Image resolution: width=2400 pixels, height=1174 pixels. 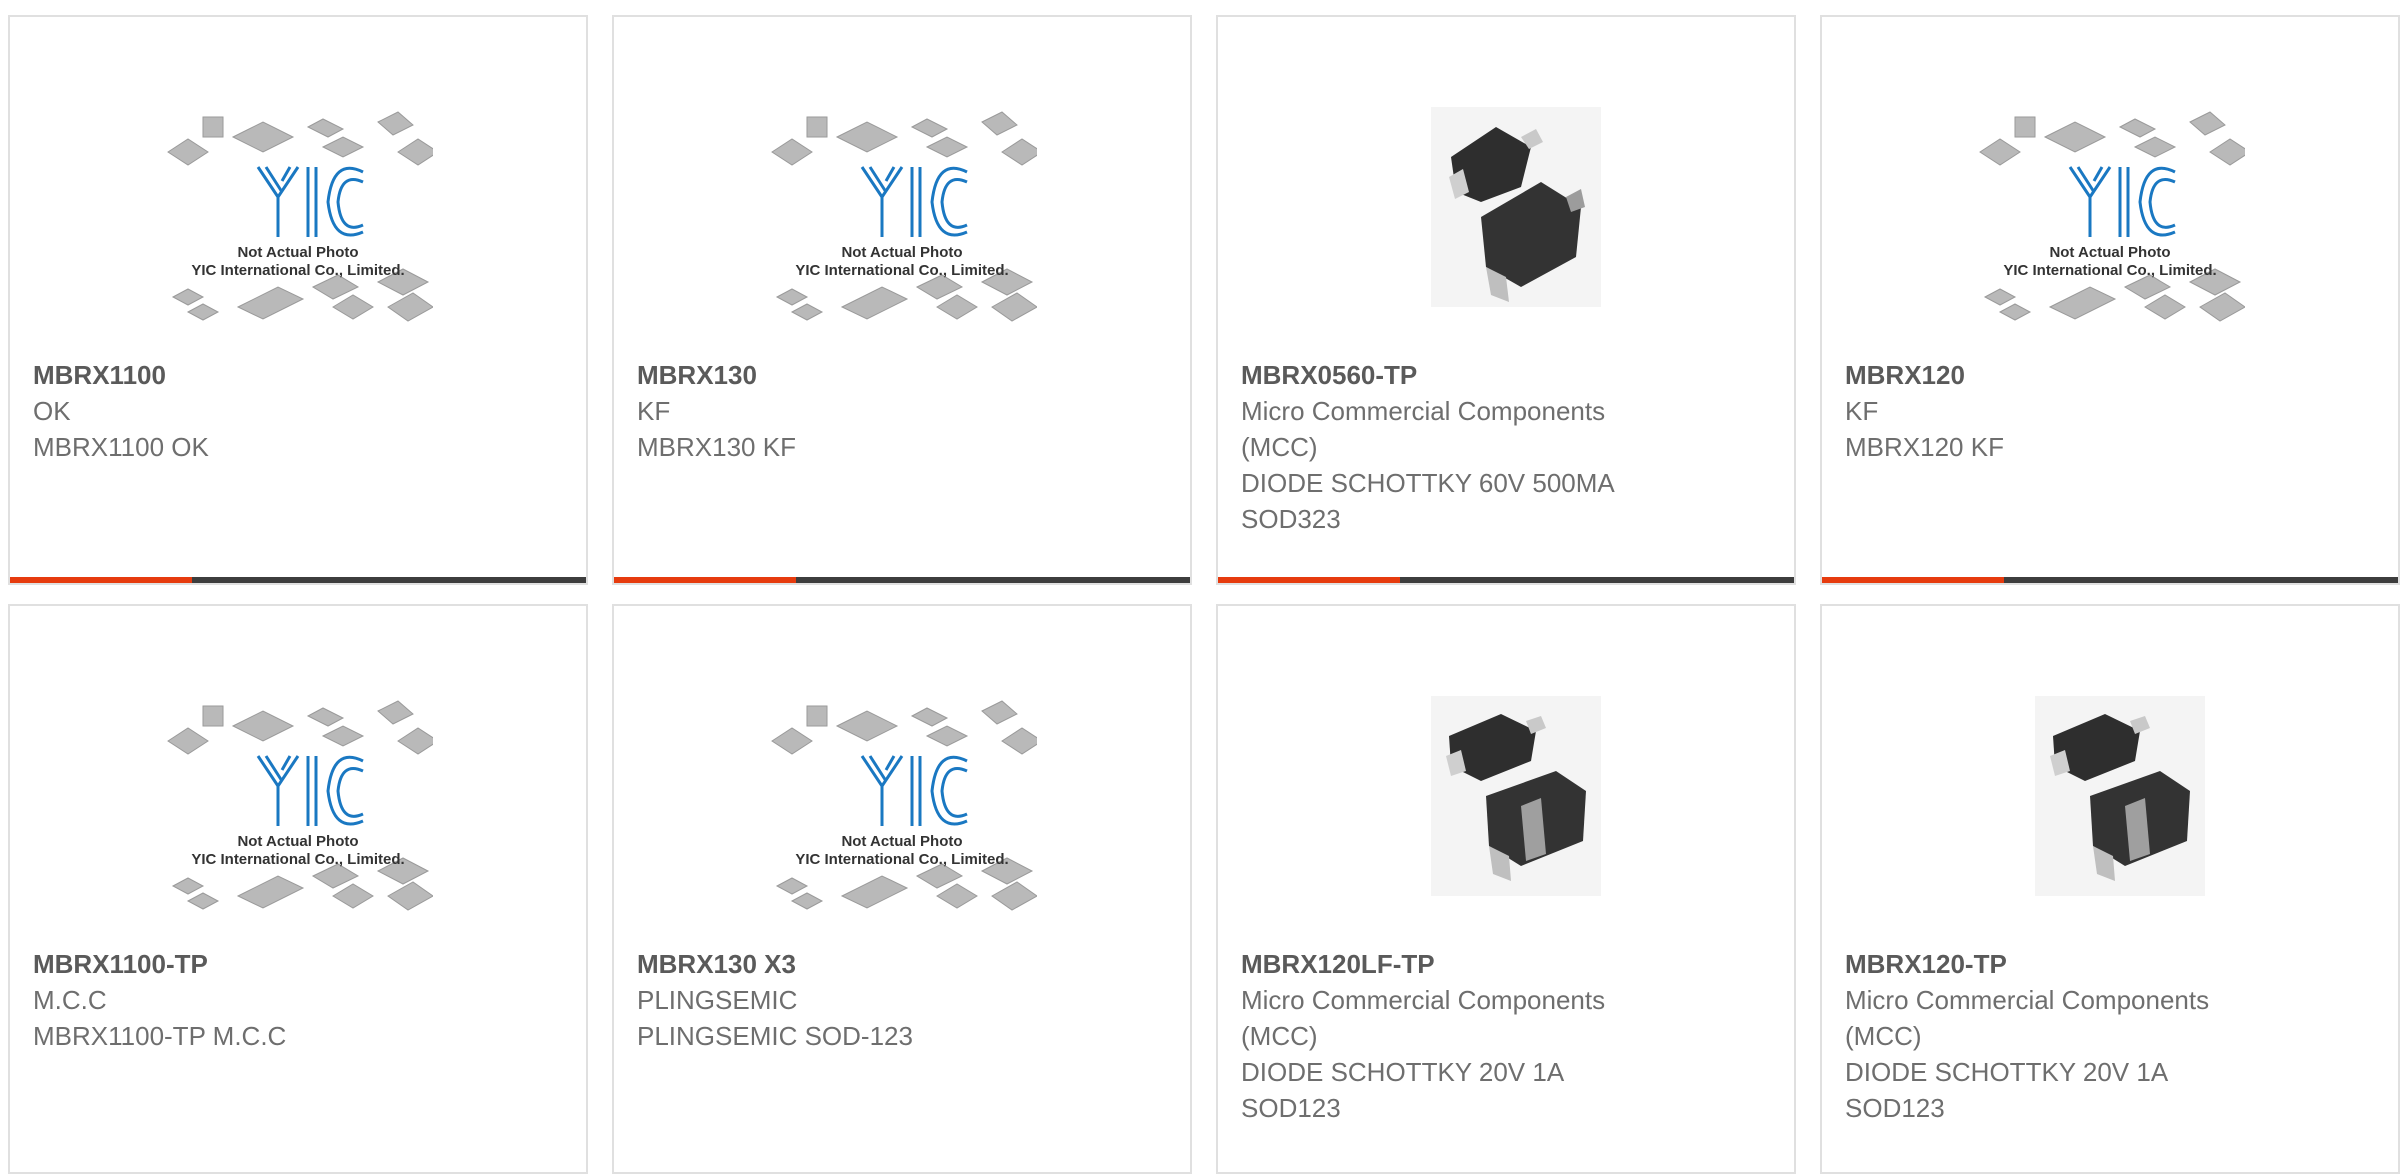 I want to click on description: MBRX120 KF, so click(x=1924, y=447).